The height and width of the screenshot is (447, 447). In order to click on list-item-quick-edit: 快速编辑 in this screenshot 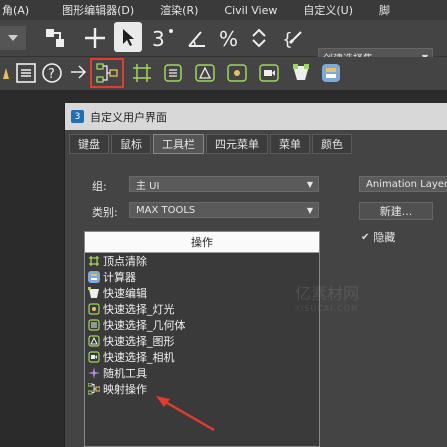, I will do `click(202, 293)`.